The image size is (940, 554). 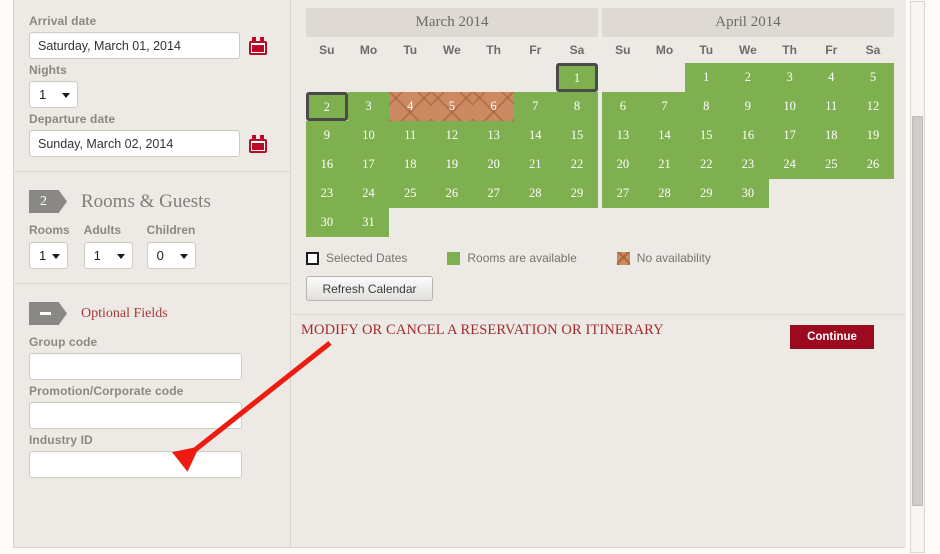 I want to click on arrival-date-input, so click(x=134, y=45).